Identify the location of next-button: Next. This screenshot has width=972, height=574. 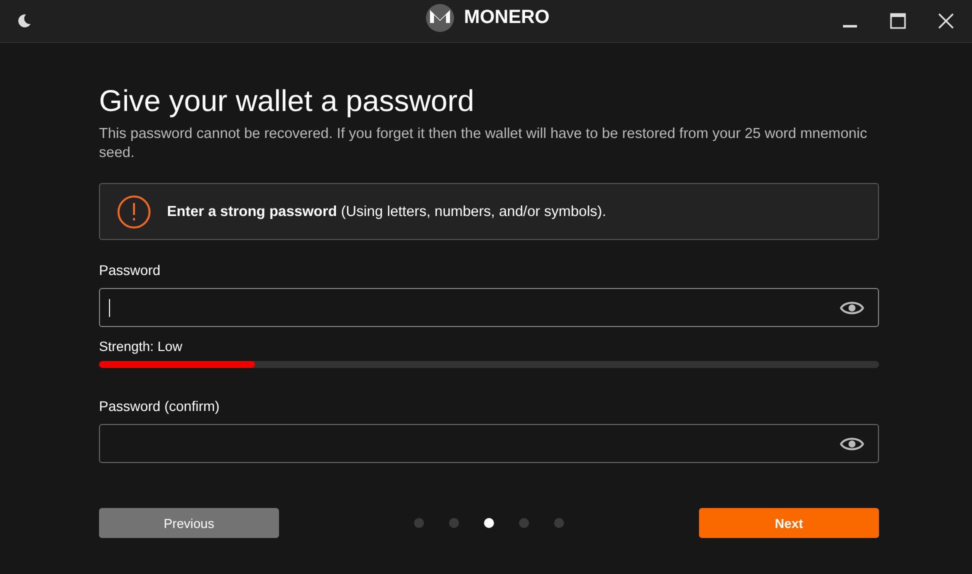
(789, 523).